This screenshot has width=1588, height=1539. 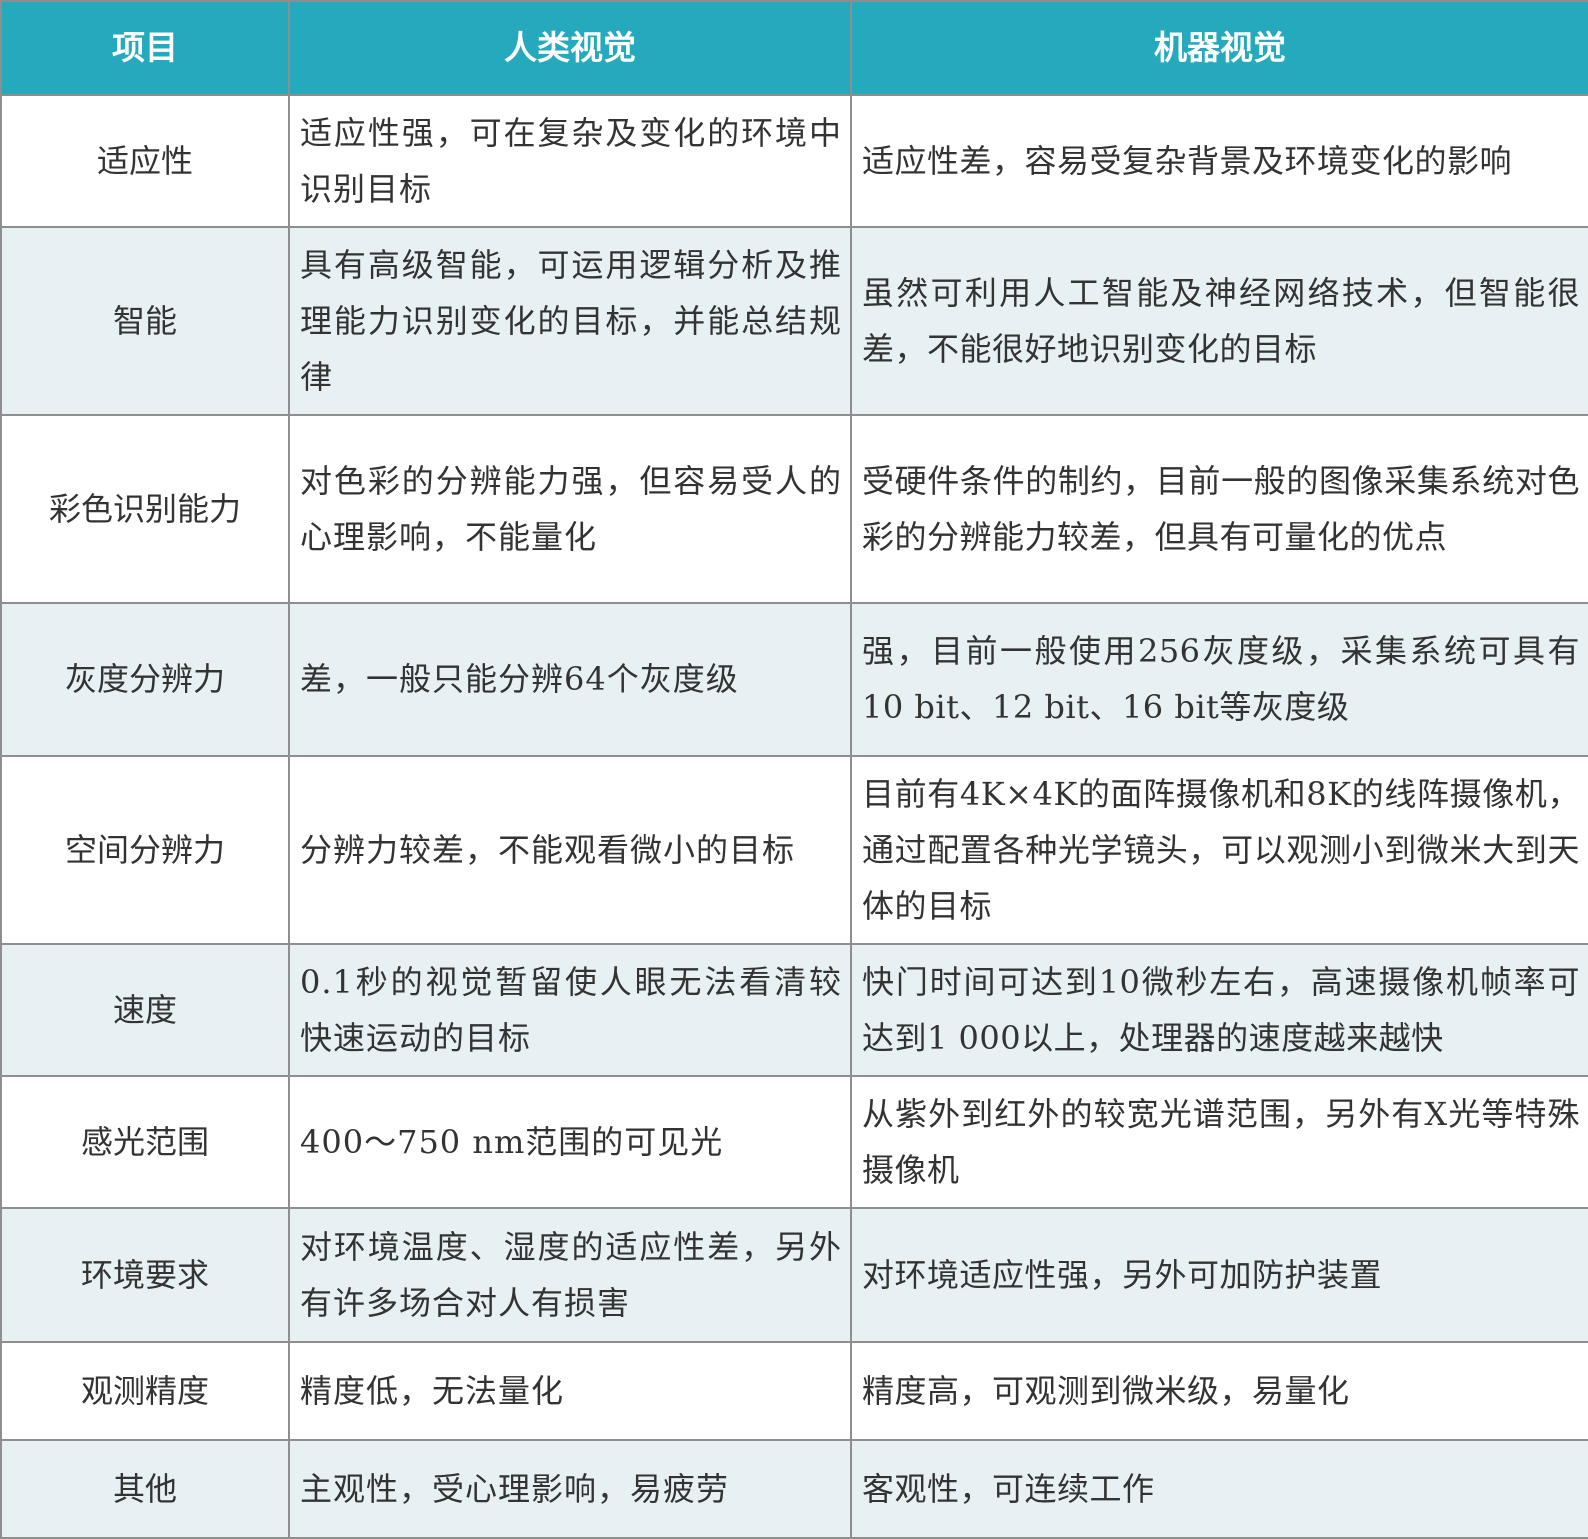 What do you see at coordinates (570, 509) in the screenshot?
I see `row-human: 对色彩的分辨能力强，但容易受人的心理影响，不能量化` at bounding box center [570, 509].